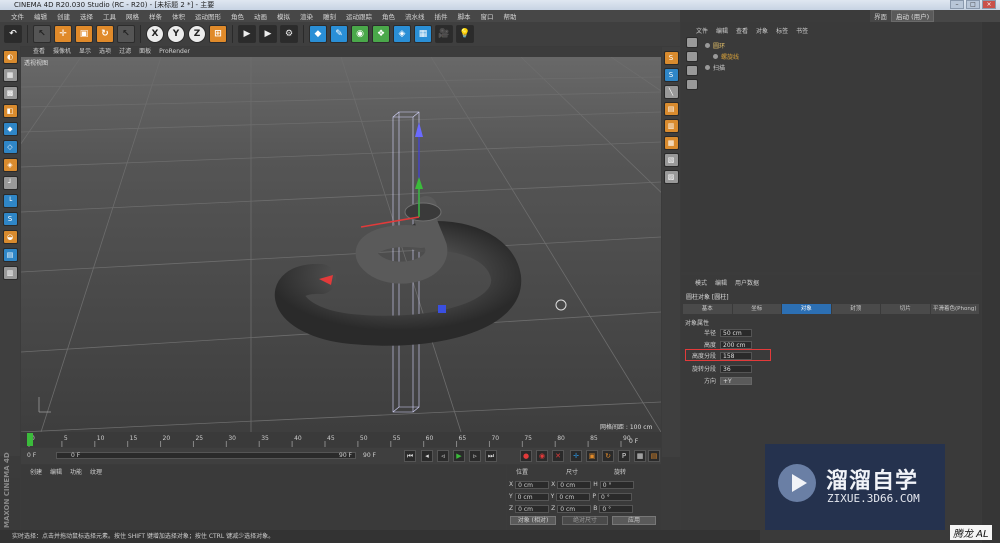 The width and height of the screenshot is (1000, 543). Describe the element at coordinates (63, 34) in the screenshot. I see `move-icon: ✛` at that location.